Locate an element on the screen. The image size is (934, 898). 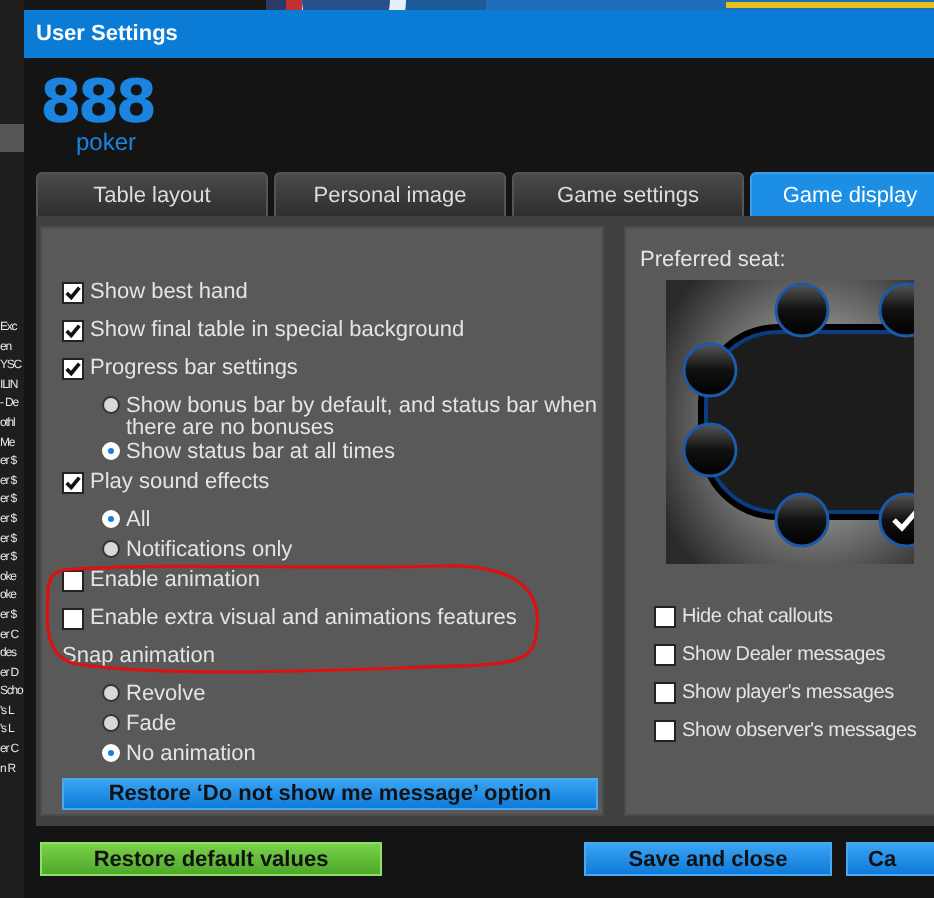
option-label: Show Dealer messages is located at coordinates (784, 654).